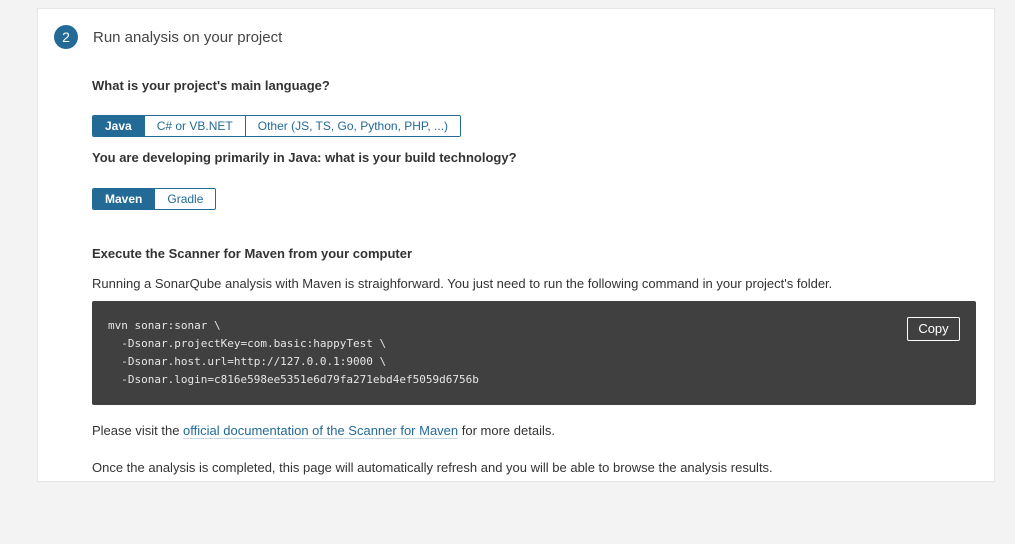 This screenshot has width=1015, height=544. What do you see at coordinates (124, 199) in the screenshot?
I see `build-option-maven: Maven` at bounding box center [124, 199].